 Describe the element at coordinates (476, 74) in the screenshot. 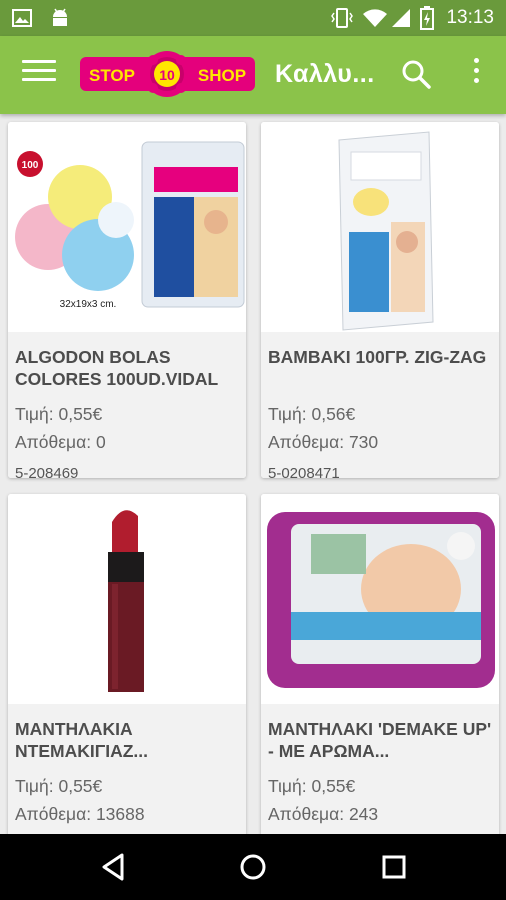

I see `more-vert-icon` at that location.